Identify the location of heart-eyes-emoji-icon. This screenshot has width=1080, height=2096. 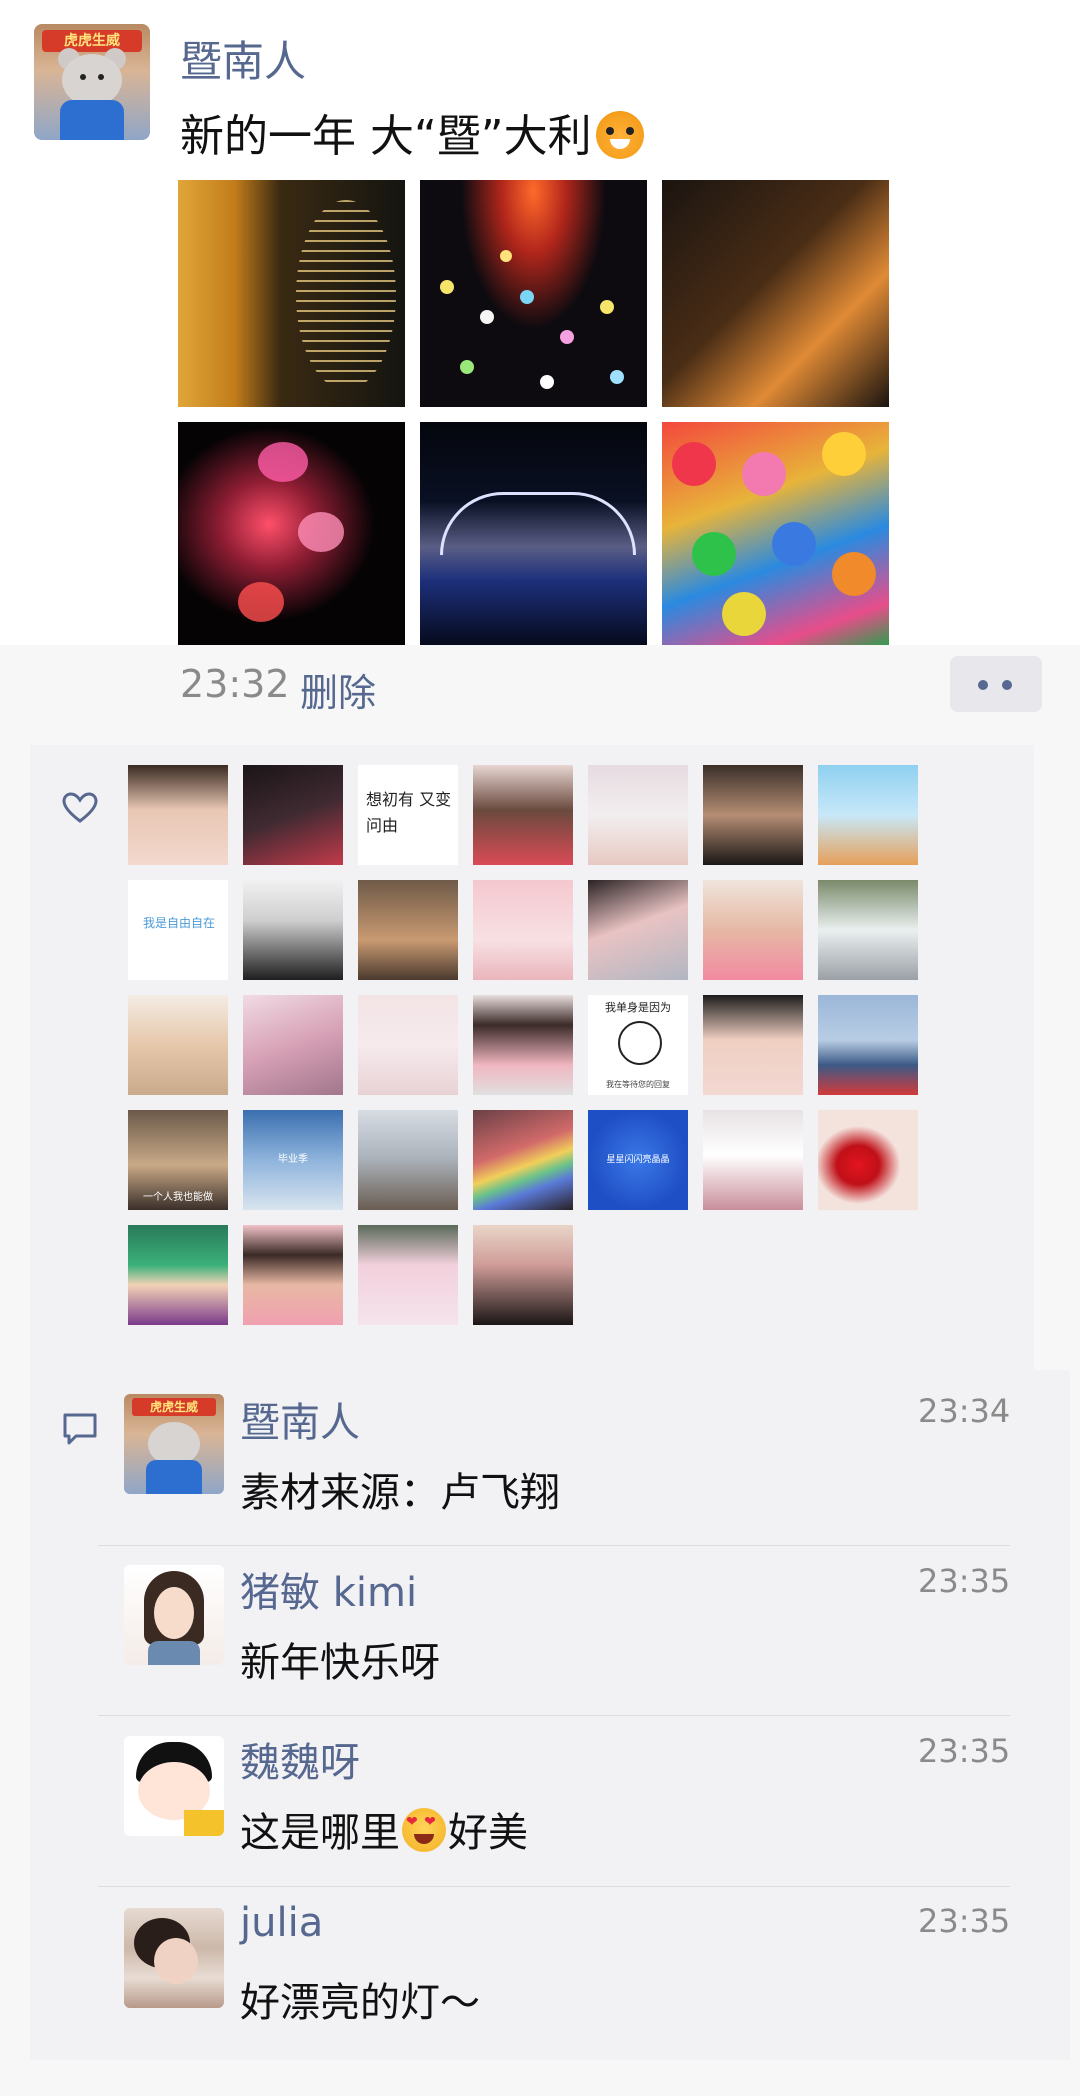
(424, 1830).